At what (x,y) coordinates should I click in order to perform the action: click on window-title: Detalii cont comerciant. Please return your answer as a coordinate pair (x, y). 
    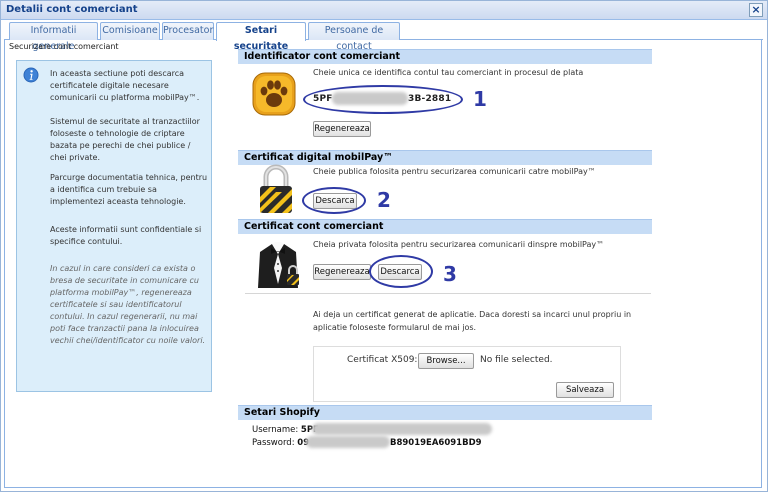
    Looking at the image, I should click on (72, 9).